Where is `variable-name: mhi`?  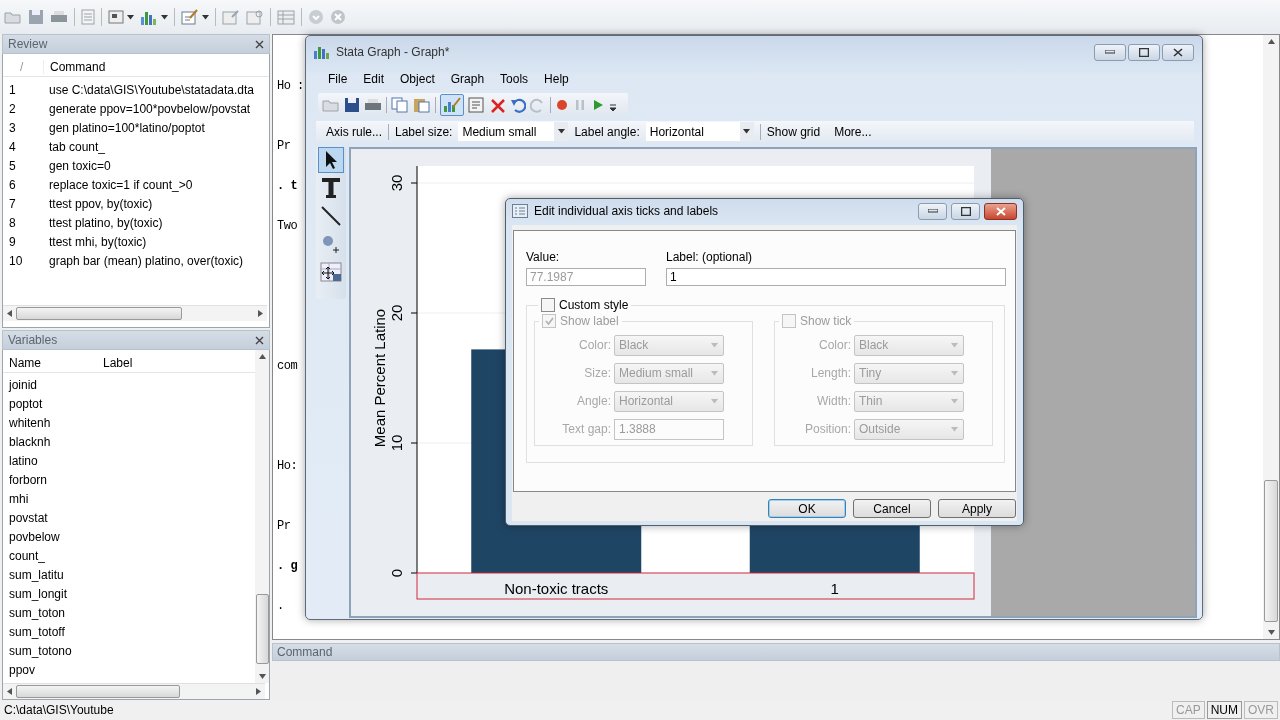 variable-name: mhi is located at coordinates (16, 498).